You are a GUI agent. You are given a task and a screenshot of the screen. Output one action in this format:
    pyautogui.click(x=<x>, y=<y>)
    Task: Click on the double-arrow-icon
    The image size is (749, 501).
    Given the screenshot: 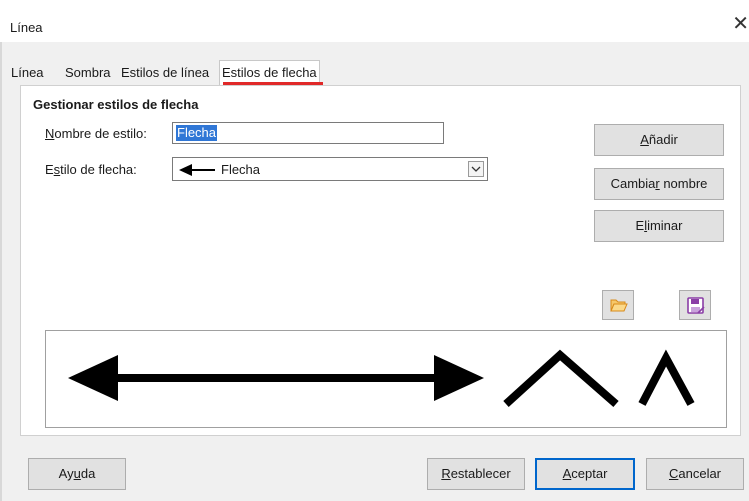 What is the action you would take?
    pyautogui.click(x=276, y=378)
    